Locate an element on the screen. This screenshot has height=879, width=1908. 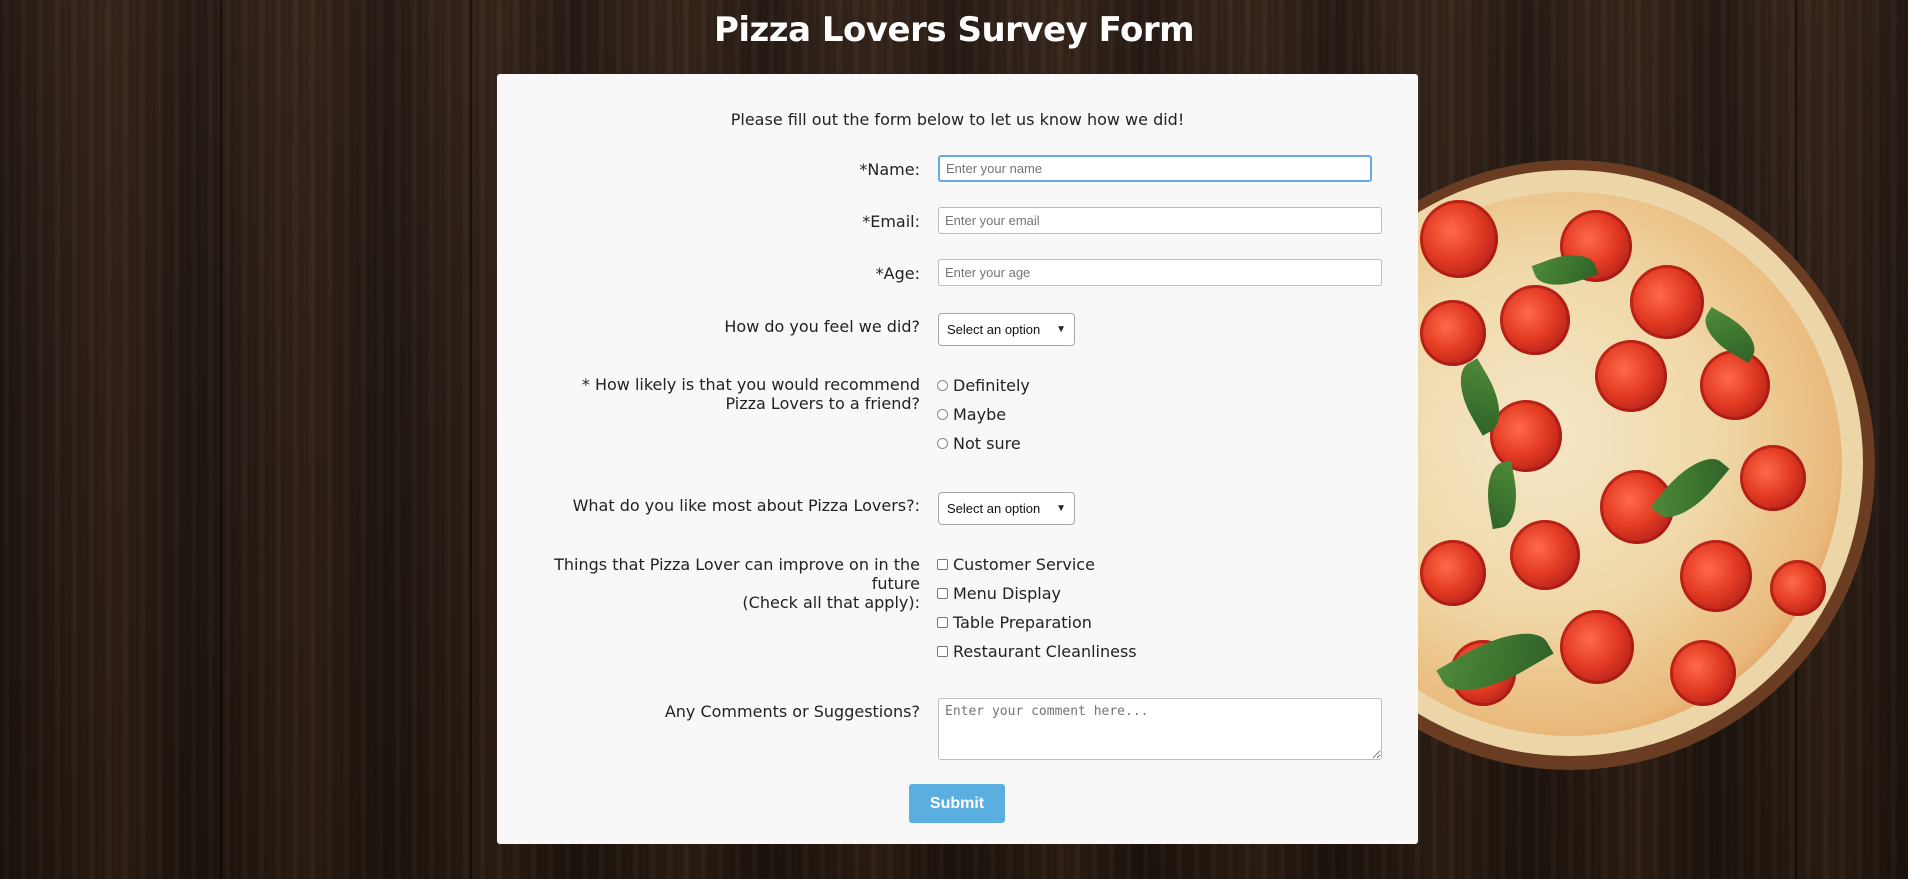
name-input is located at coordinates (1155, 168).